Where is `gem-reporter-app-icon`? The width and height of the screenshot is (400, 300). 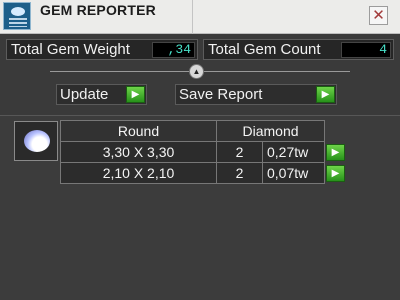
gem-reporter-app-icon is located at coordinates (17, 16).